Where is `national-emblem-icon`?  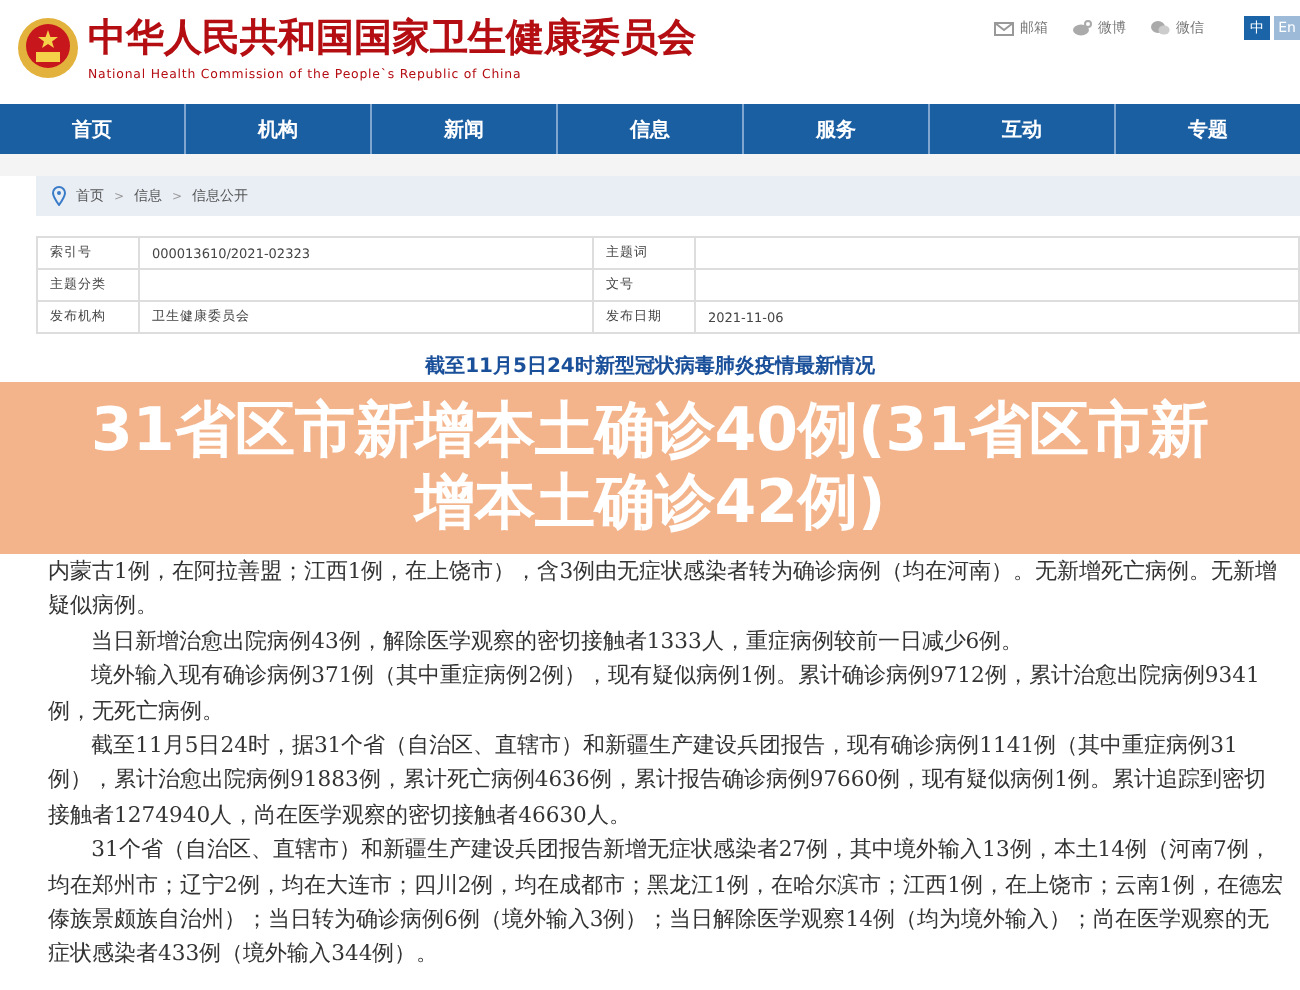
national-emblem-icon is located at coordinates (48, 47).